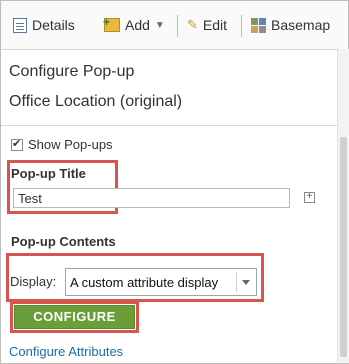 Image resolution: width=349 pixels, height=364 pixels. I want to click on display-select-value: A custom attribute display, so click(144, 282).